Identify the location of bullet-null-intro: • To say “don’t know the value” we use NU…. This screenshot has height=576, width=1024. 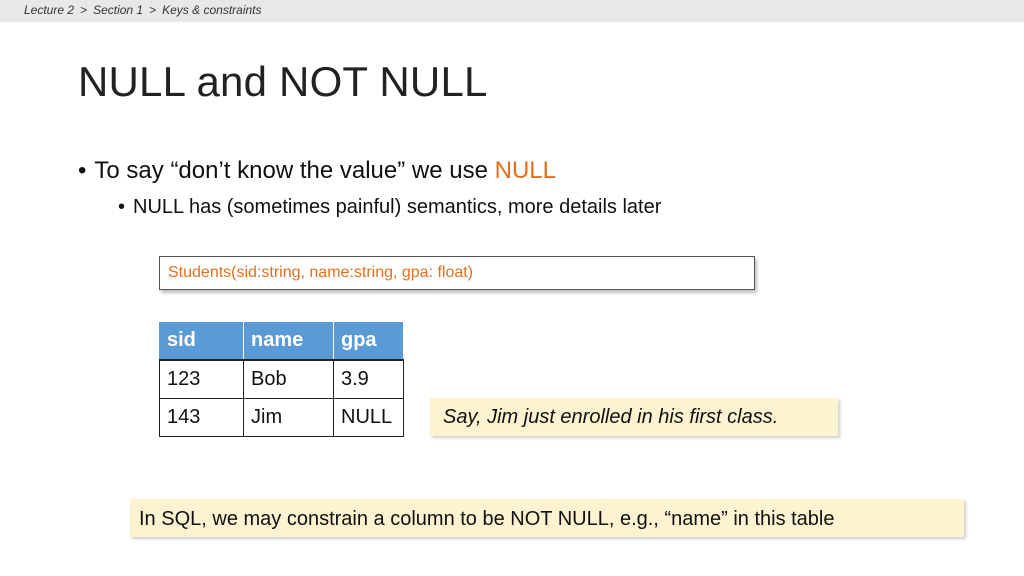
(317, 171).